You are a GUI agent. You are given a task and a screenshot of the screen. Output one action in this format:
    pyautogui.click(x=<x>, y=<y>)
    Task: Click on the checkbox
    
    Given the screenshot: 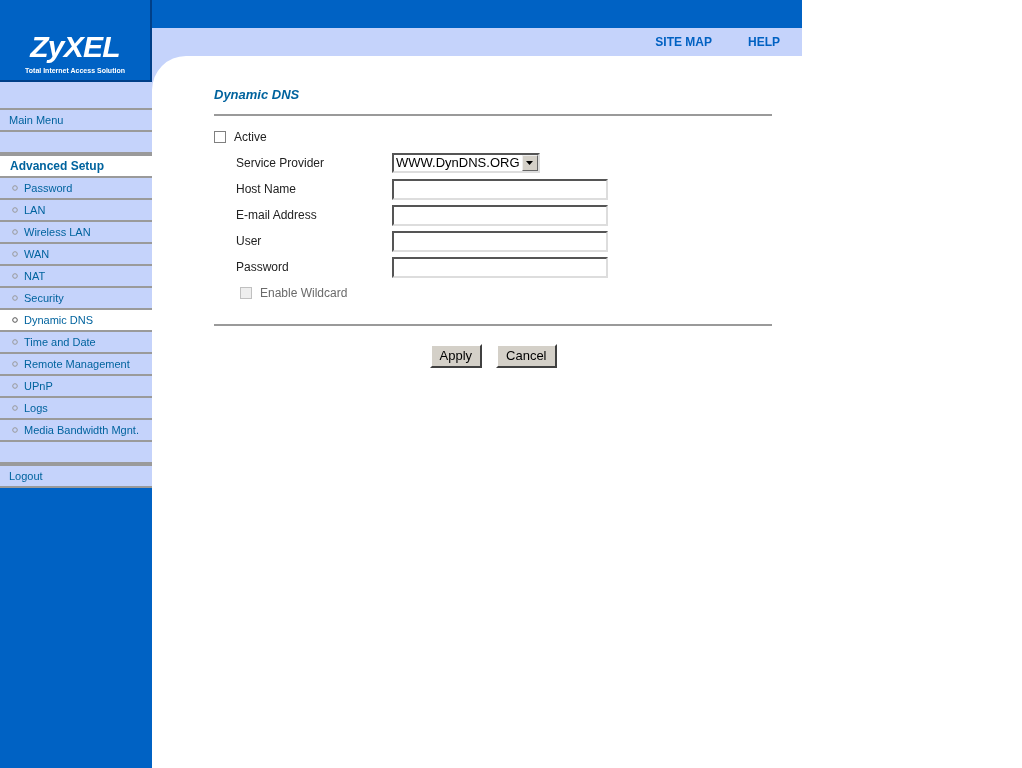 What is the action you would take?
    pyautogui.click(x=220, y=137)
    